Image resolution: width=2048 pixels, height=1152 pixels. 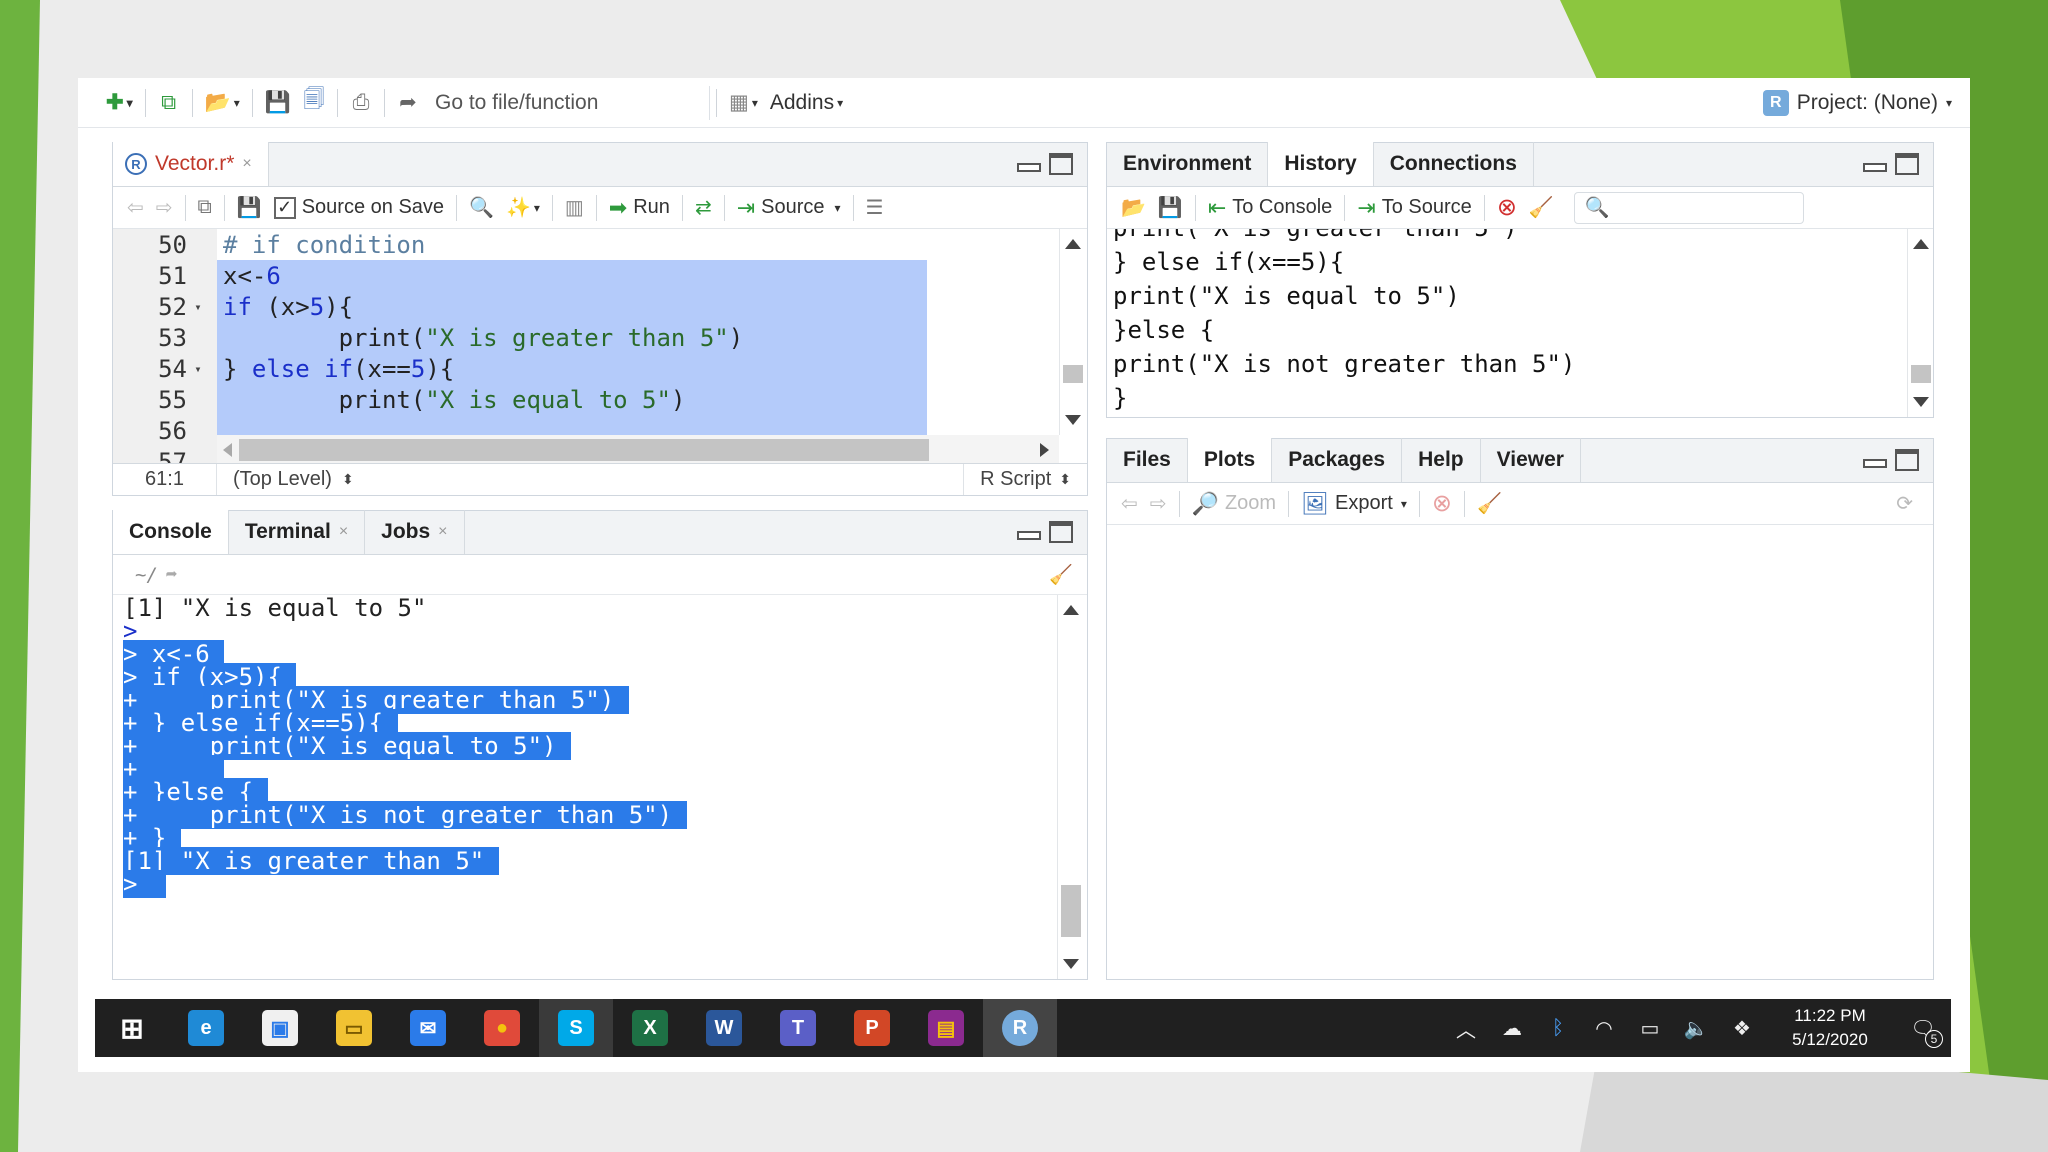 I want to click on next-plot-icon: ⇨, so click(x=1158, y=504).